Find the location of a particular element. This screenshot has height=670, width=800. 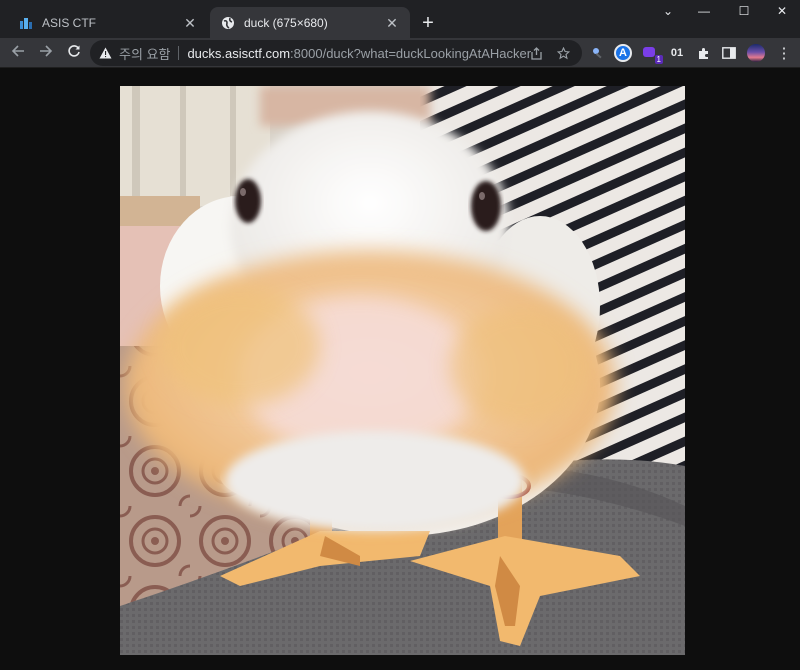

purple-shape-icon is located at coordinates (649, 52).